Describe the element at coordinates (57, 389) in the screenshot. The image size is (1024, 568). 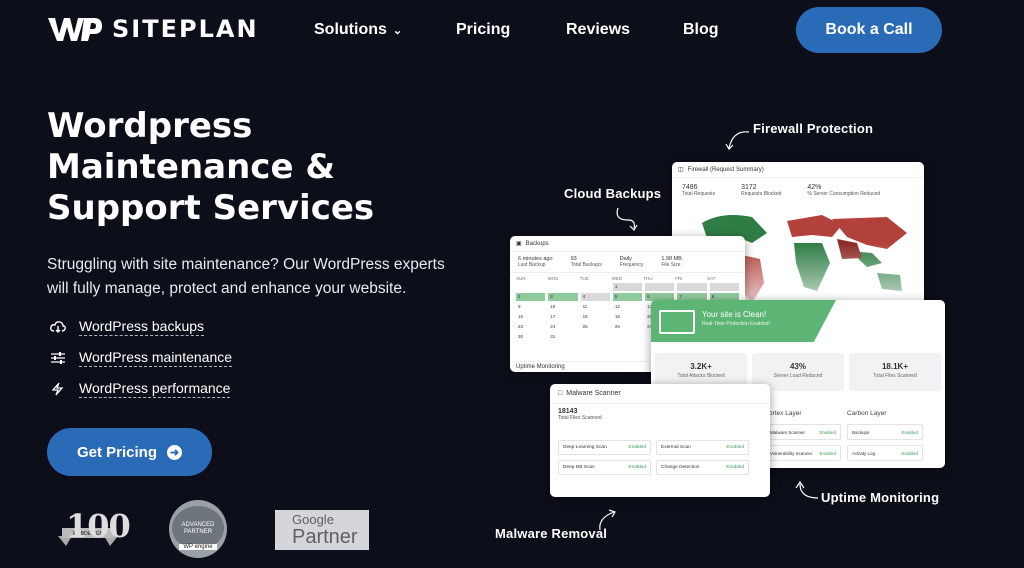
I see `lightning-icon` at that location.